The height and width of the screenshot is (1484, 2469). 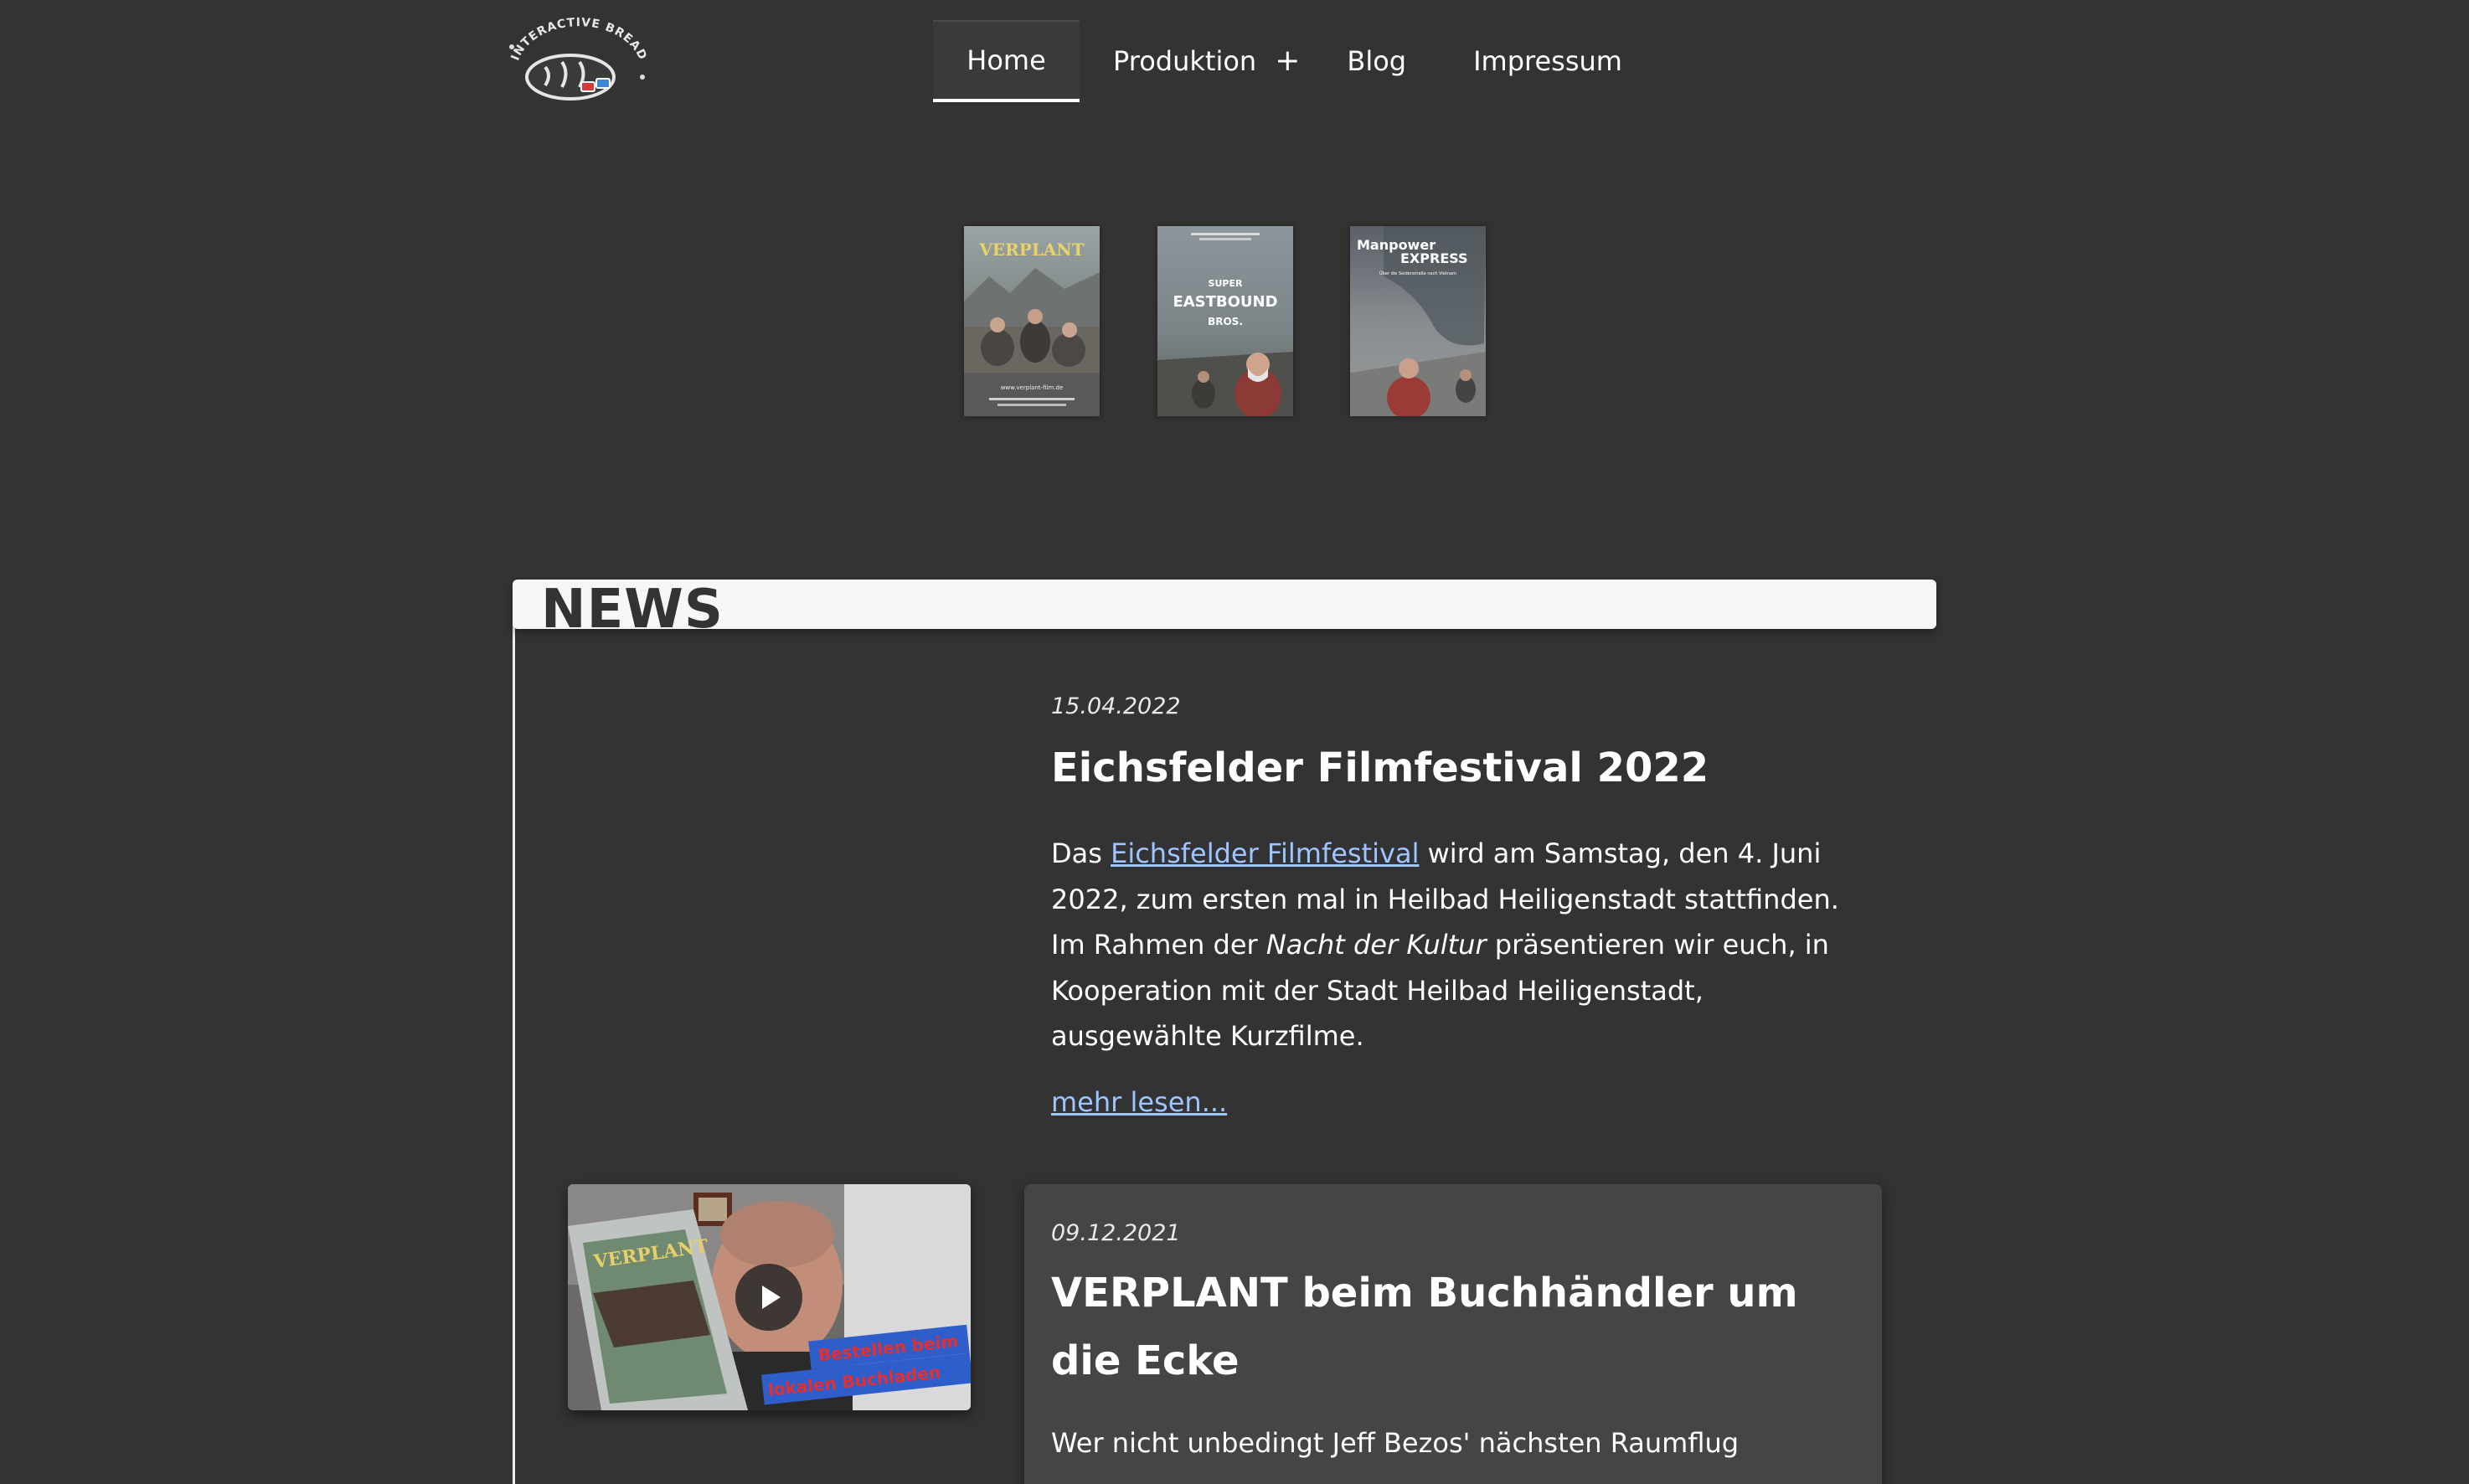 I want to click on poster-manpower-line2: EXPRESS, so click(x=1434, y=258).